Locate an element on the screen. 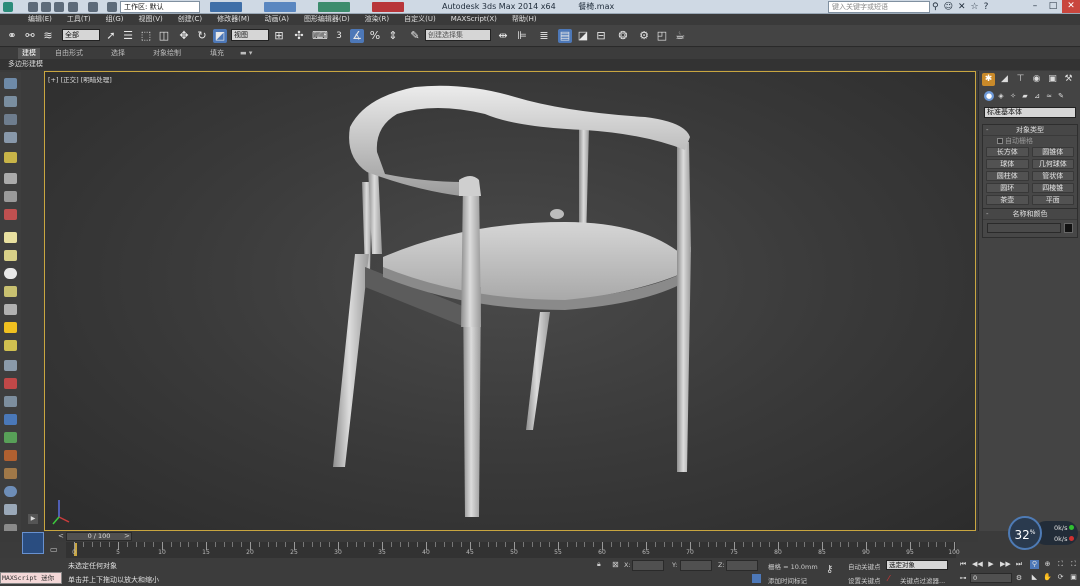 The image size is (1080, 586). space-warps-icon: ≈ is located at coordinates (1049, 96).